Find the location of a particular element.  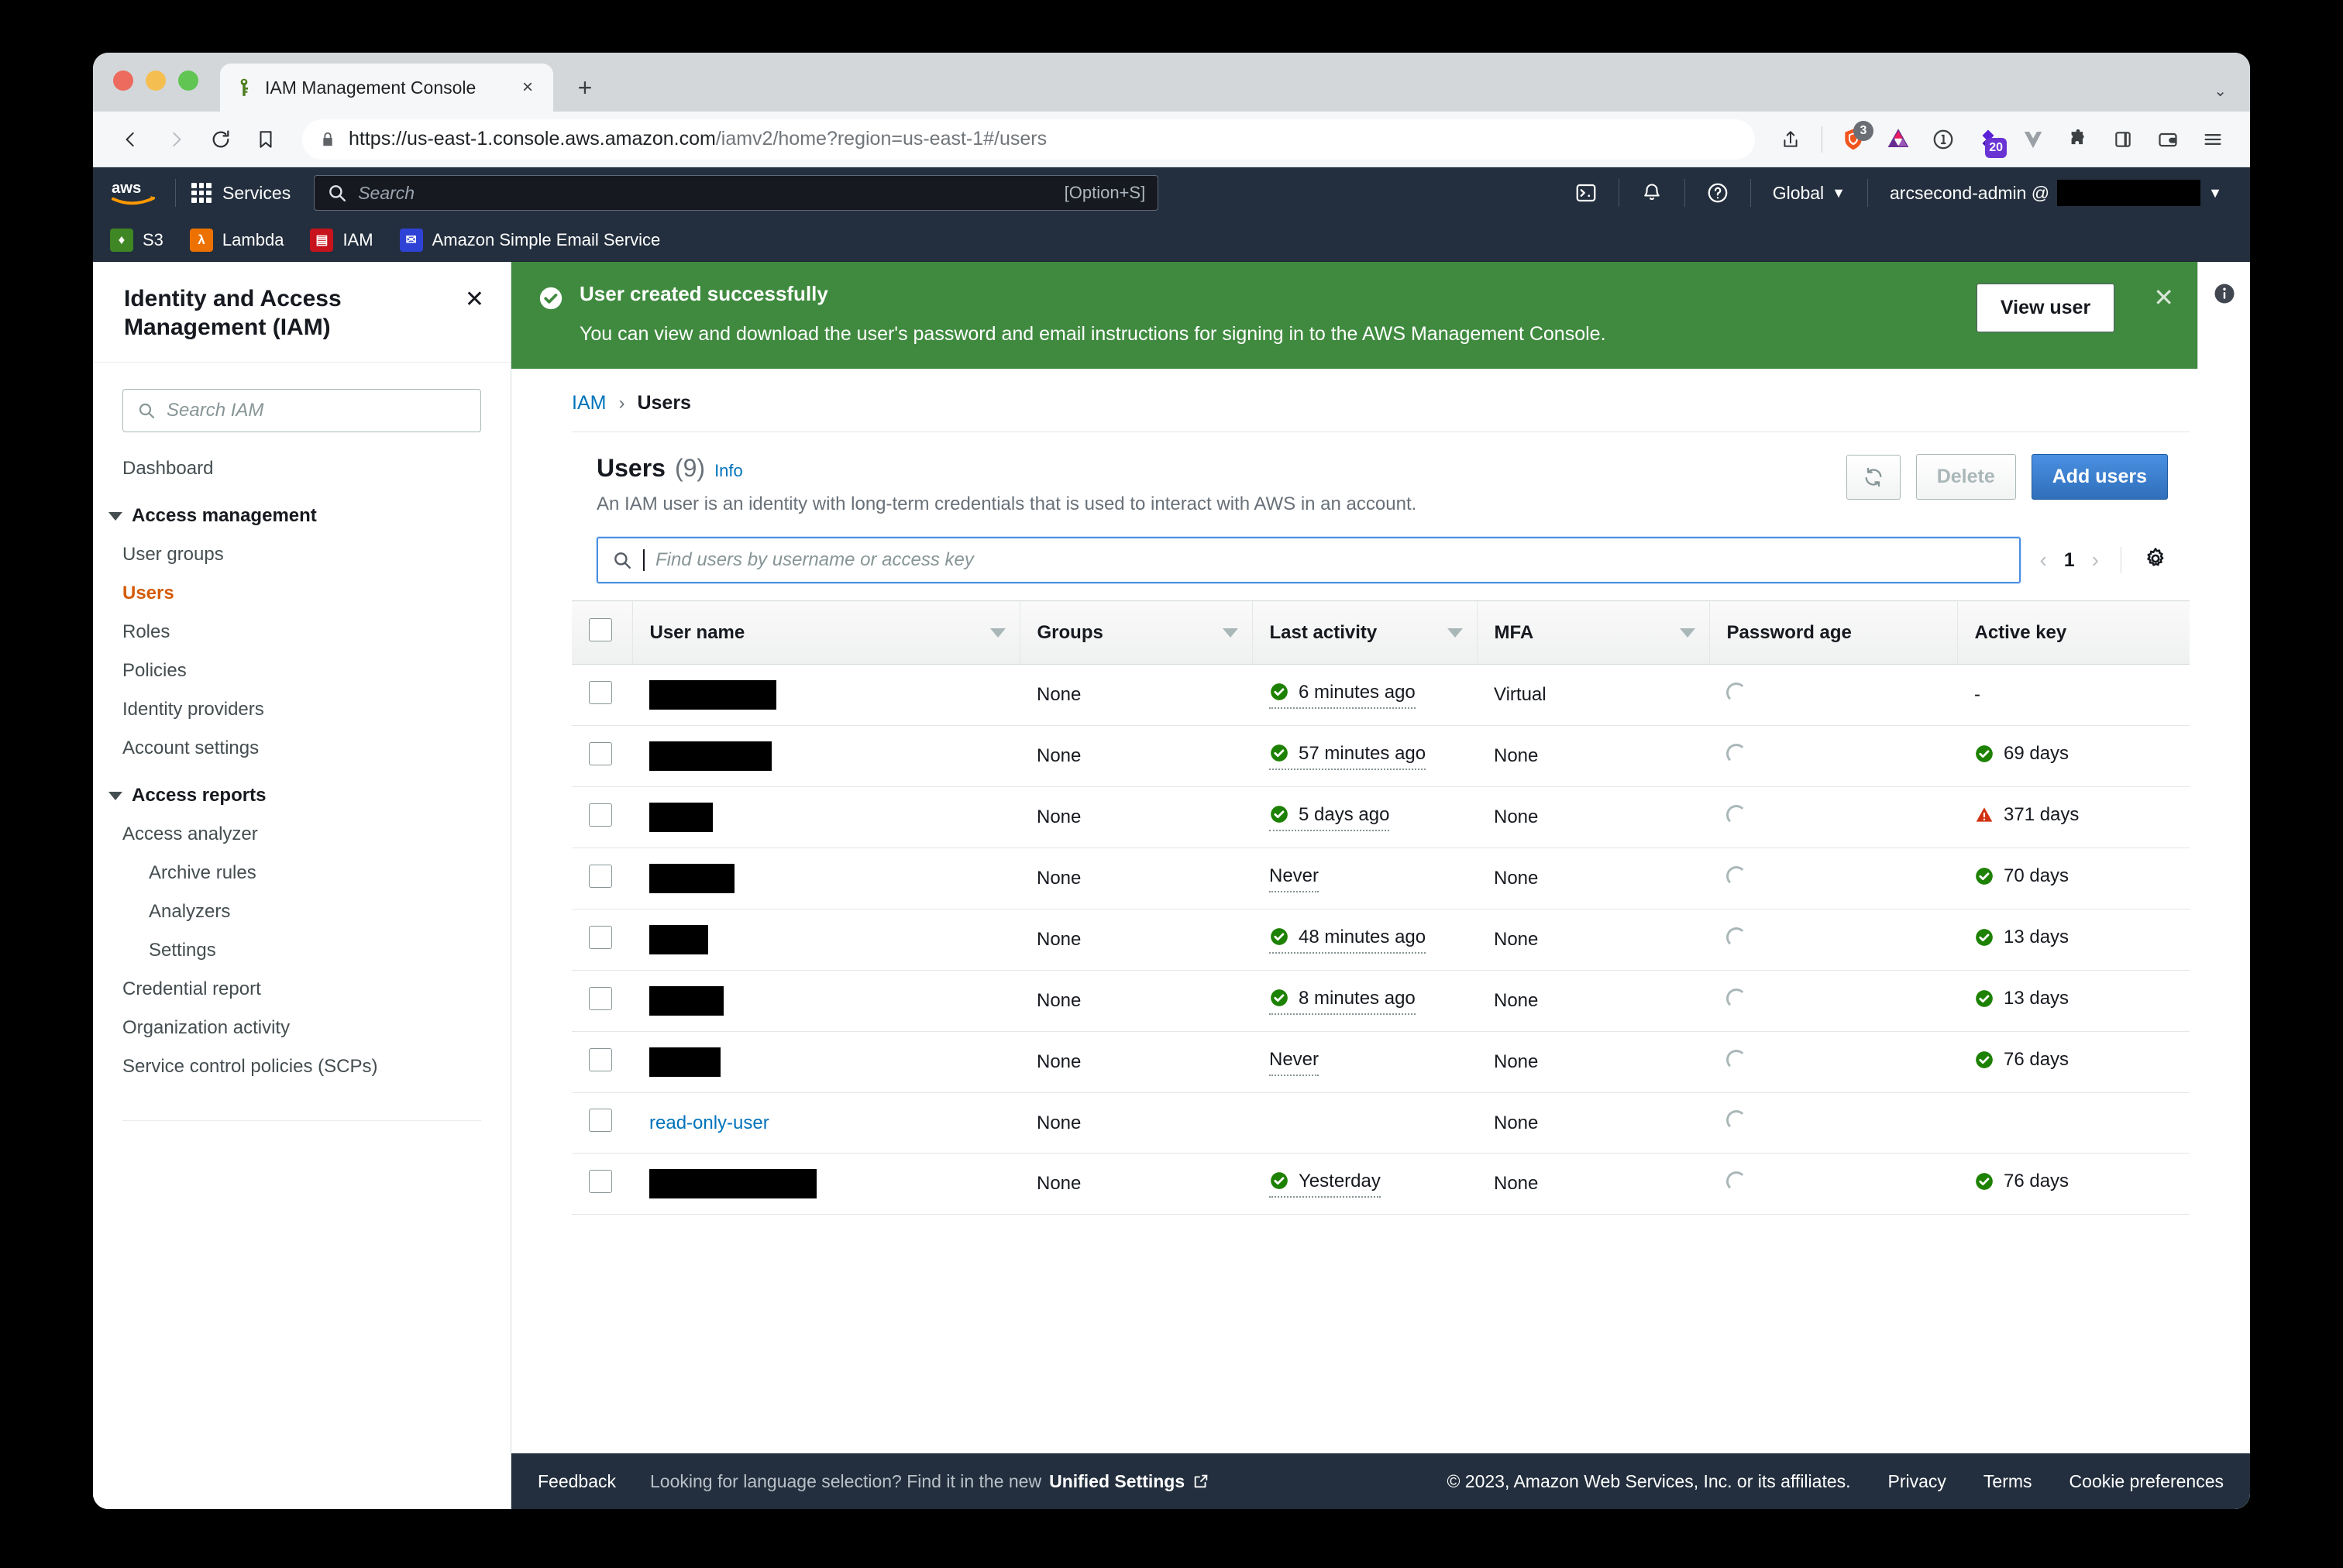

terms-link: Terms is located at coordinates (2007, 1481).